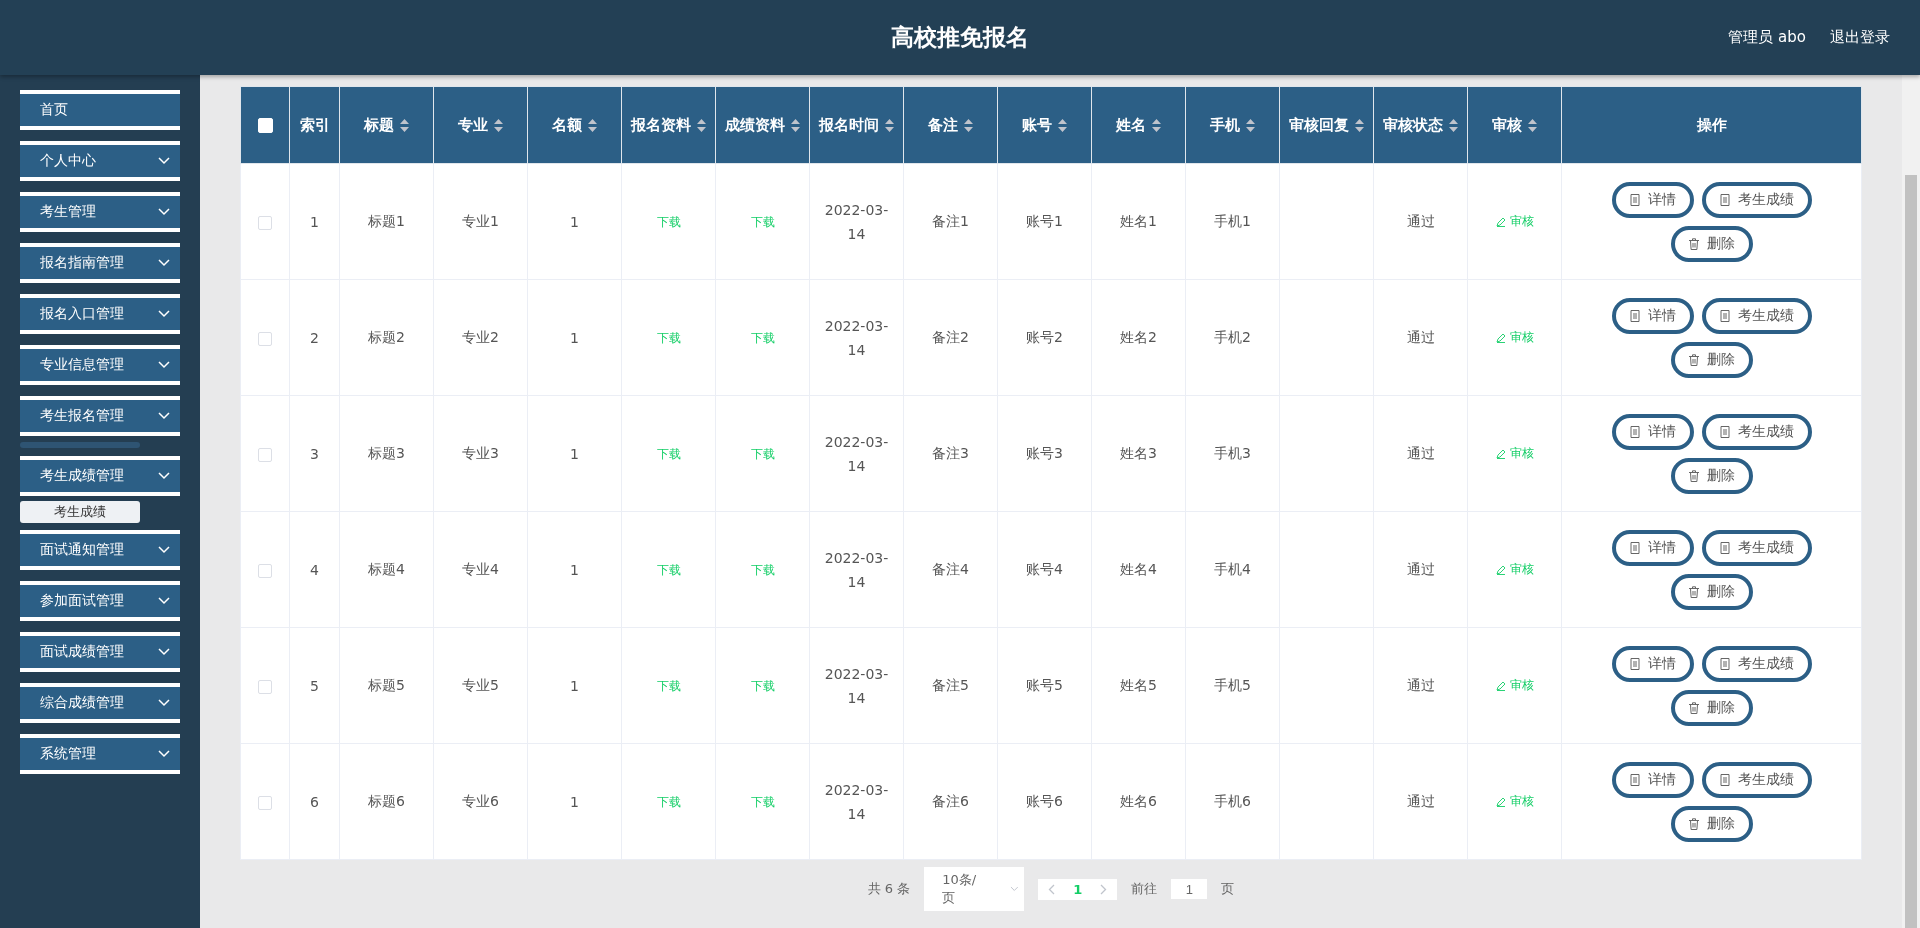 This screenshot has width=1920, height=928. What do you see at coordinates (1138, 800) in the screenshot?
I see `table-cell: 姓名6` at bounding box center [1138, 800].